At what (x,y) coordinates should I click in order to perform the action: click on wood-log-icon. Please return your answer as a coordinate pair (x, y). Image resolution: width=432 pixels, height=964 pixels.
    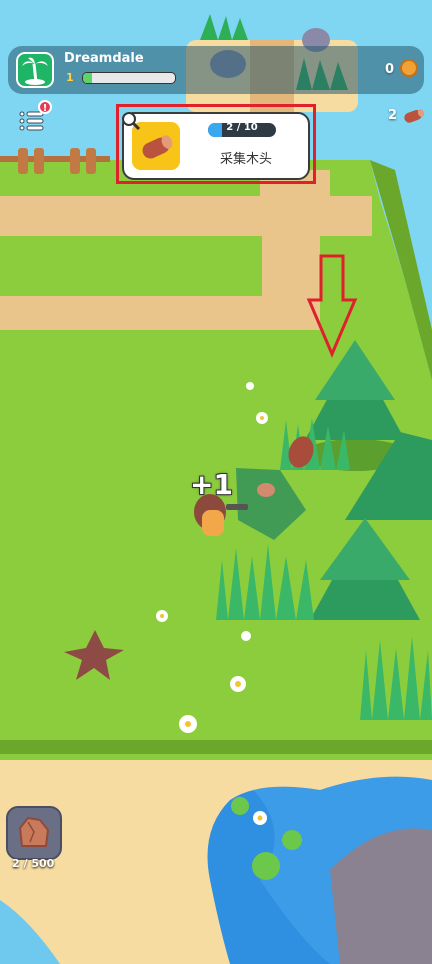
    Looking at the image, I should click on (414, 116).